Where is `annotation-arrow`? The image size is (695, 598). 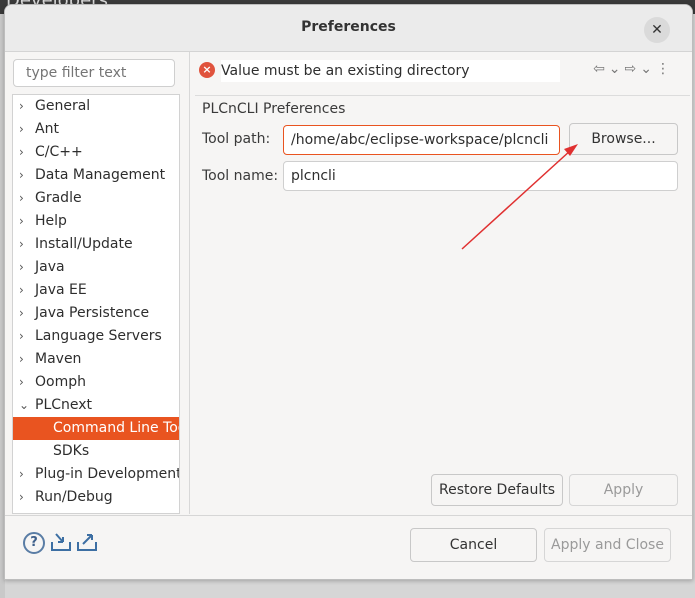 annotation-arrow is located at coordinates (519, 197).